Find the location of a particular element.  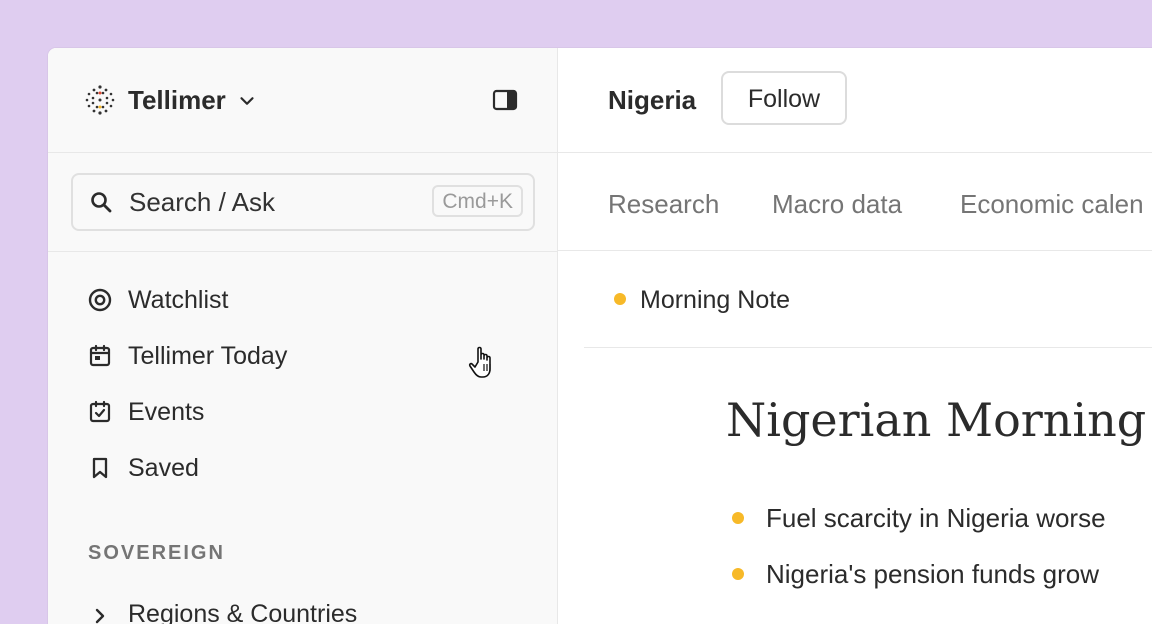

article-bullet: Nigeria's pension funds grow is located at coordinates (939, 574).